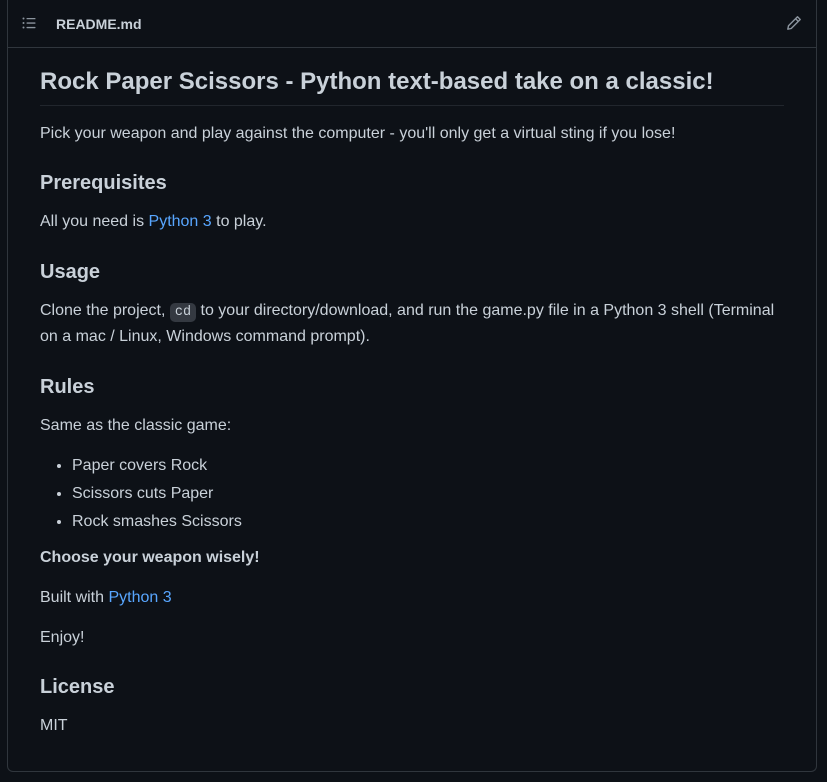  What do you see at coordinates (67, 387) in the screenshot?
I see `rules-heading: Rules` at bounding box center [67, 387].